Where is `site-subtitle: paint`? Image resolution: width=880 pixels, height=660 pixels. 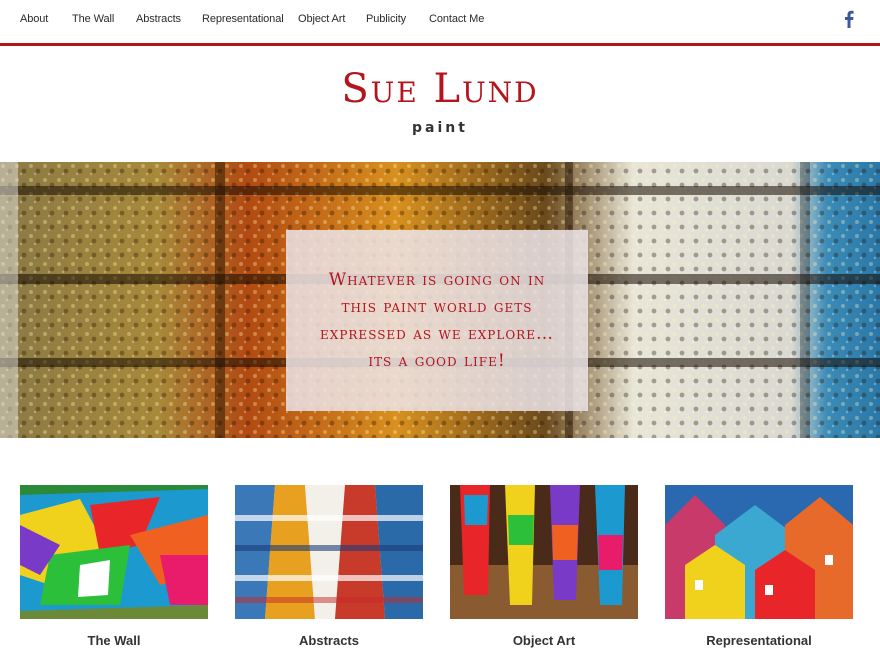 site-subtitle: paint is located at coordinates (440, 128).